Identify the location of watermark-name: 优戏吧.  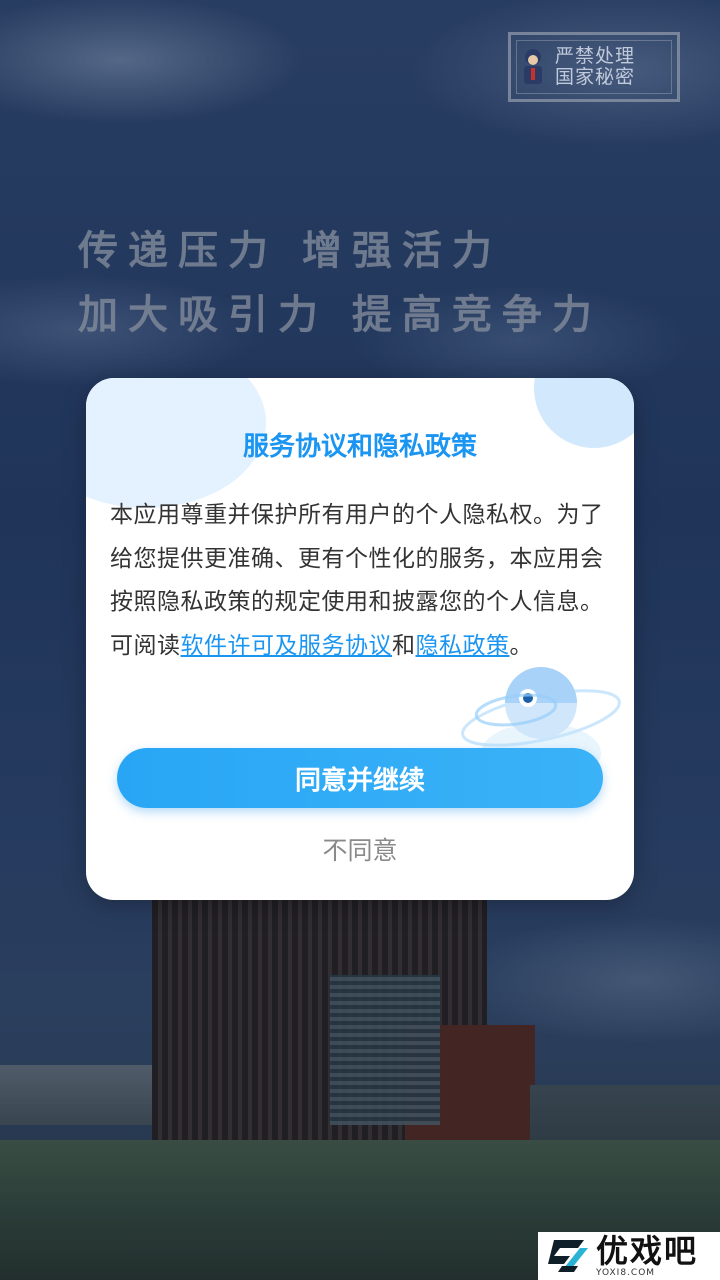
(647, 1251).